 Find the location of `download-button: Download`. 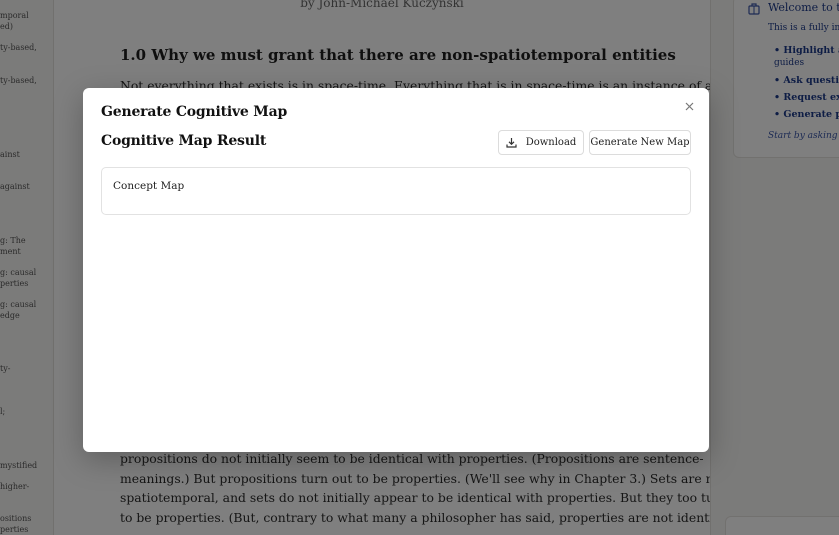

download-button: Download is located at coordinates (541, 142).